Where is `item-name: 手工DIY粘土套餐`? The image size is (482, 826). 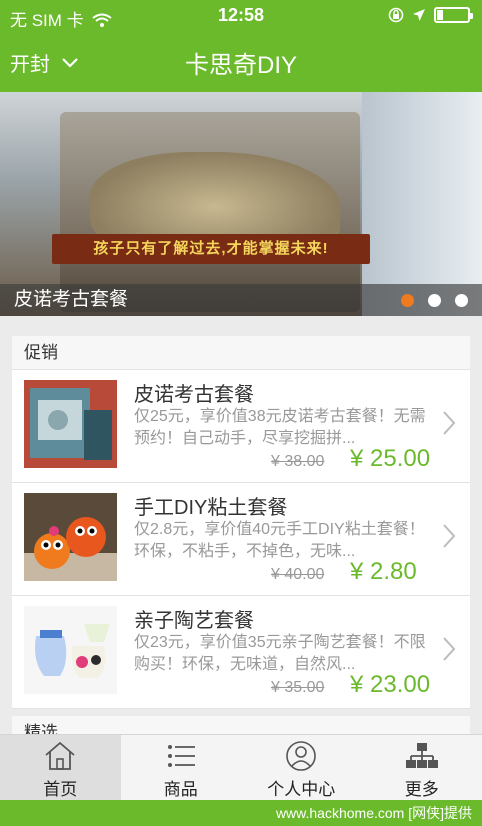
item-name: 手工DIY粘土套餐 is located at coordinates (211, 508).